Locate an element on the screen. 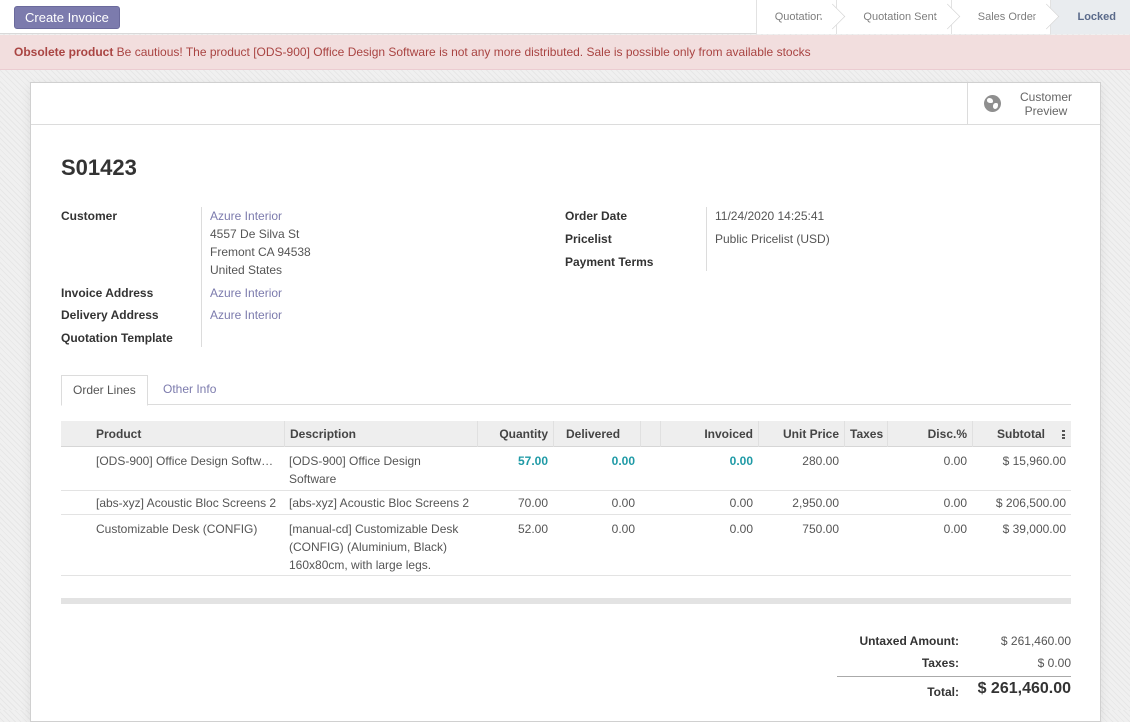 The image size is (1130, 722). button-box: Customer Preview is located at coordinates (565, 104).